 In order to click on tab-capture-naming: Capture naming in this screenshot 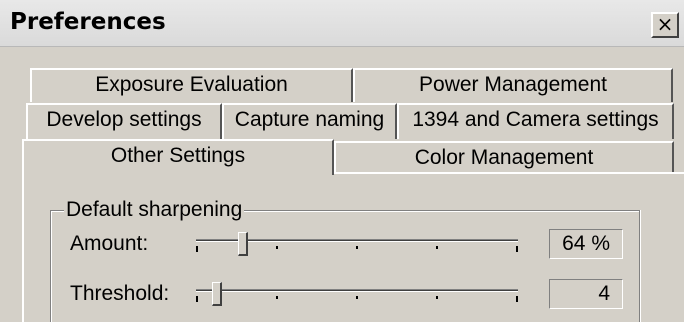, I will do `click(309, 121)`.